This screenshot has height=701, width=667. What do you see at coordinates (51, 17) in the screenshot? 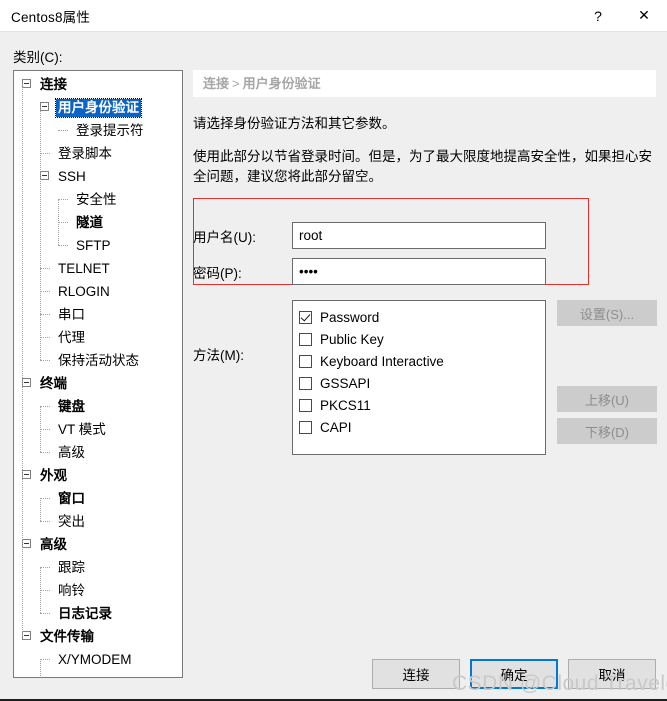
I see `window-title: Centos8属性` at bounding box center [51, 17].